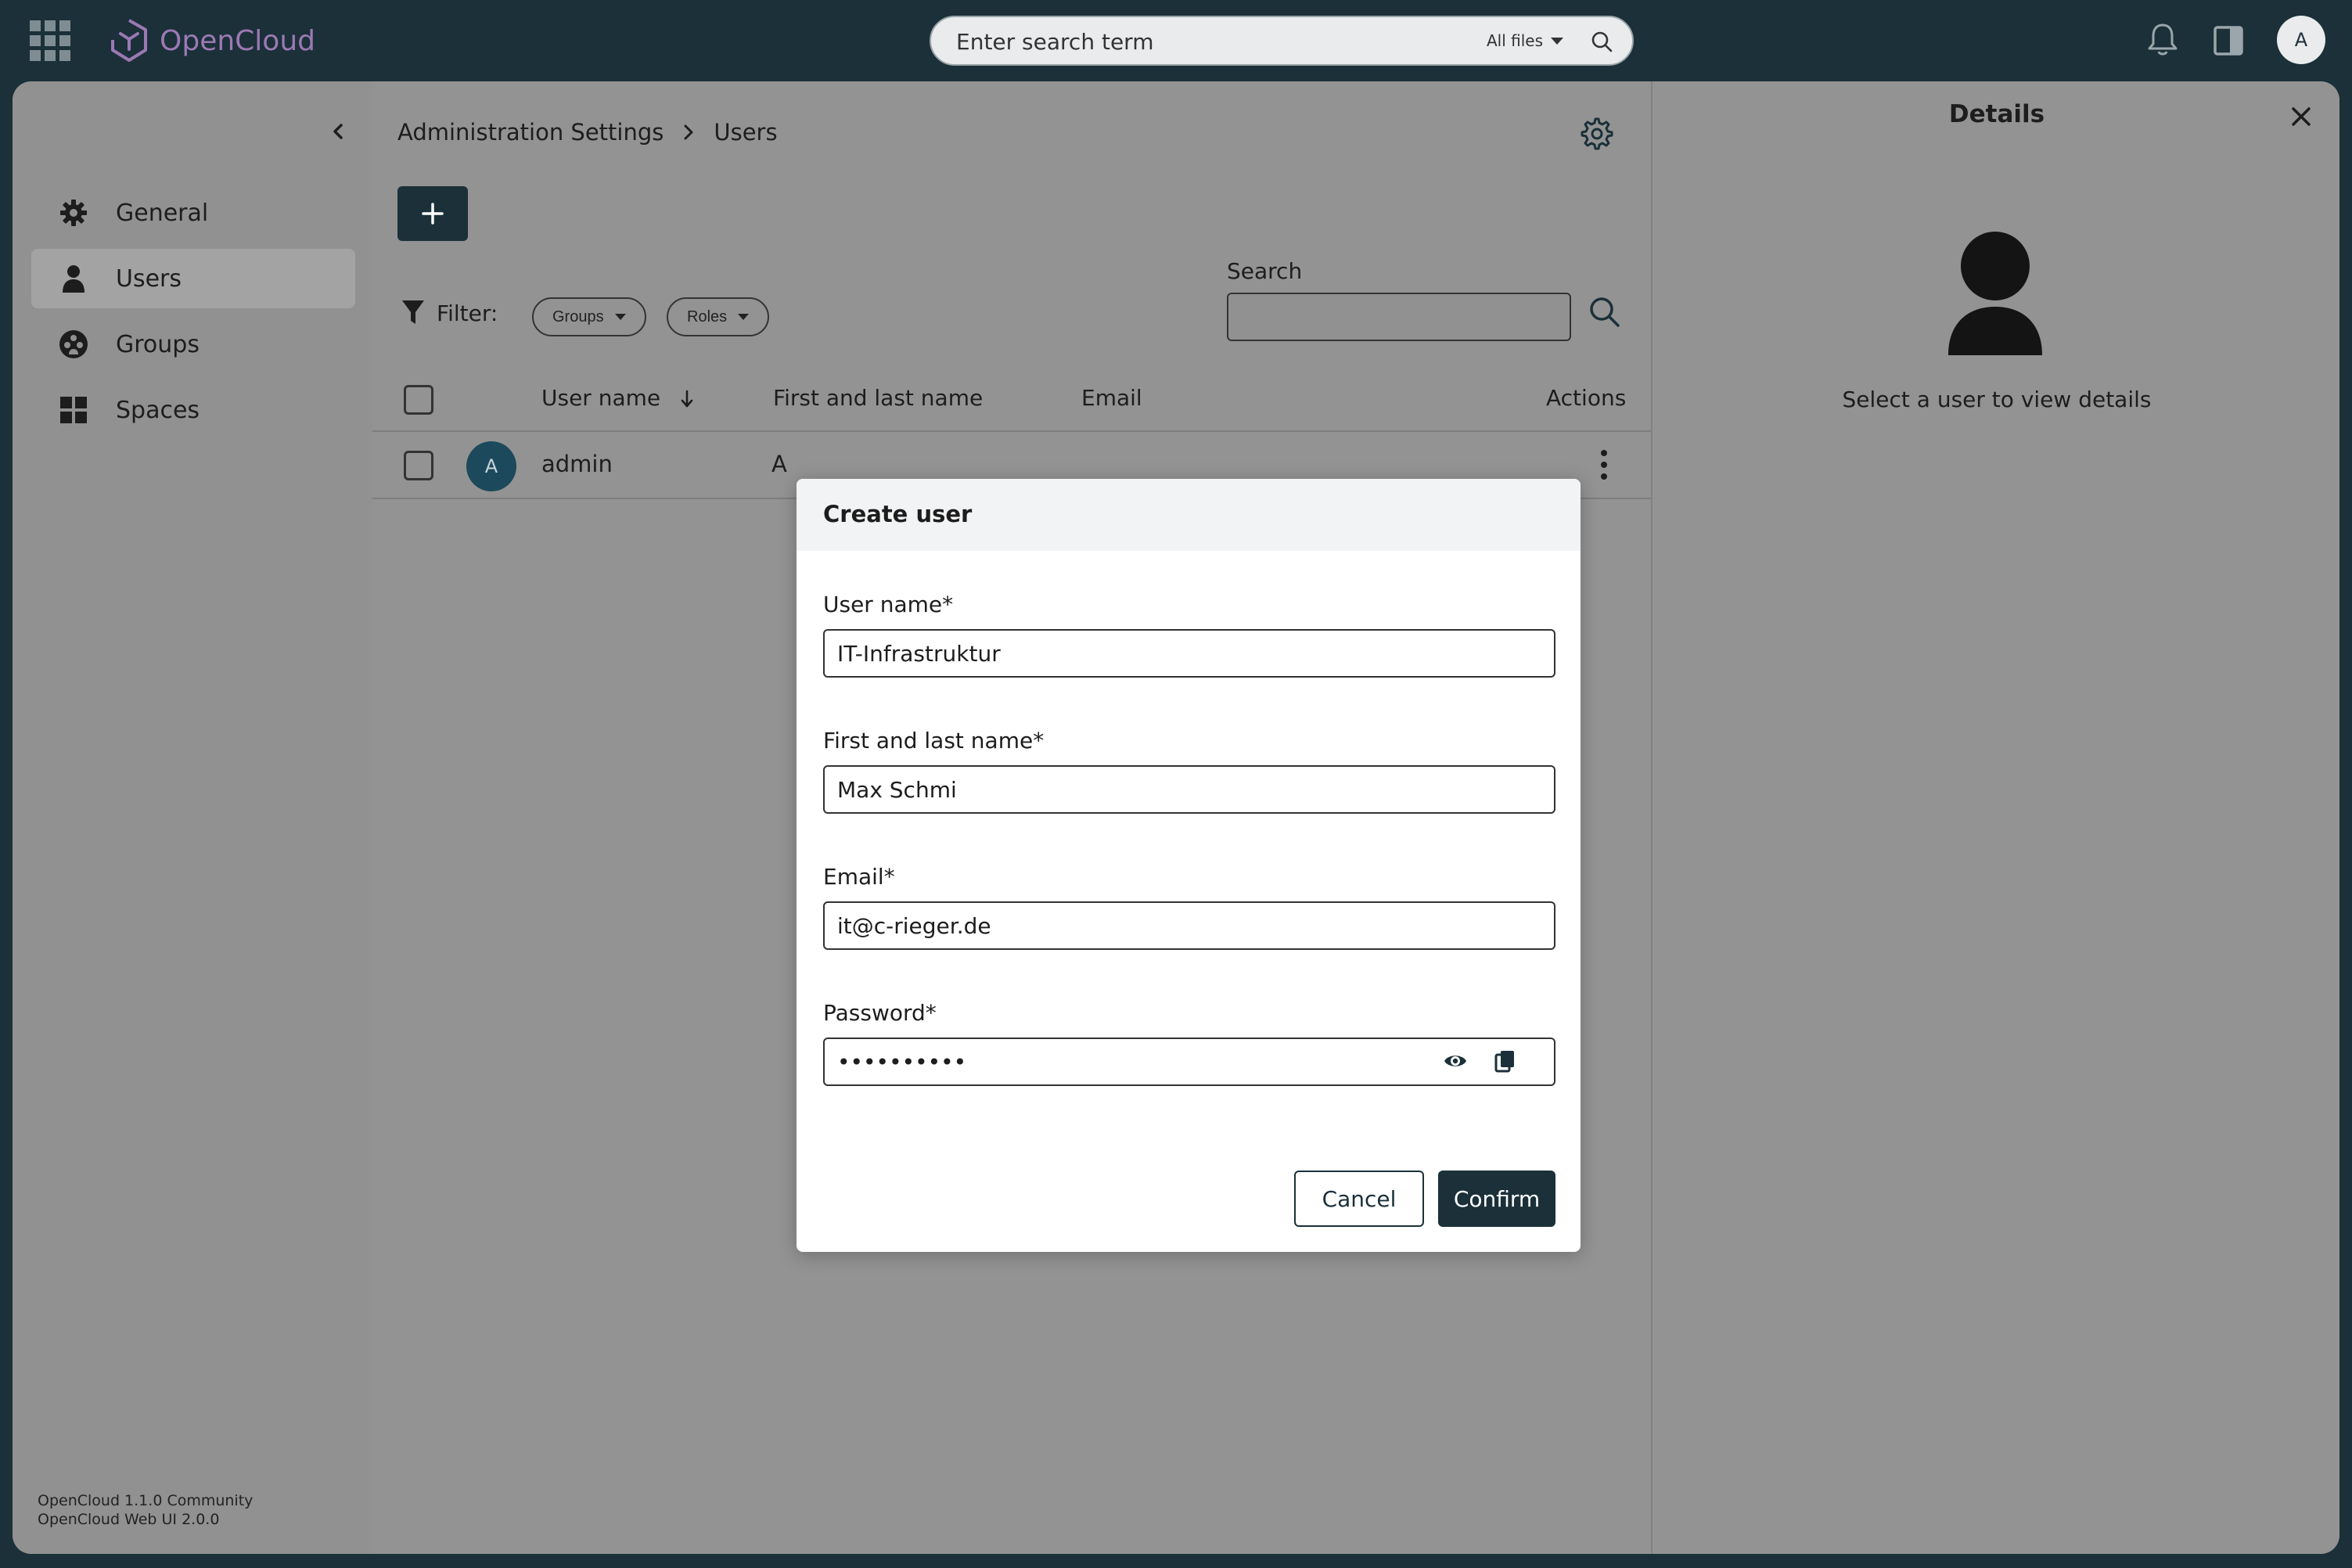 This screenshot has width=2352, height=1568. I want to click on sidebar-toggle-icon, so click(2228, 41).